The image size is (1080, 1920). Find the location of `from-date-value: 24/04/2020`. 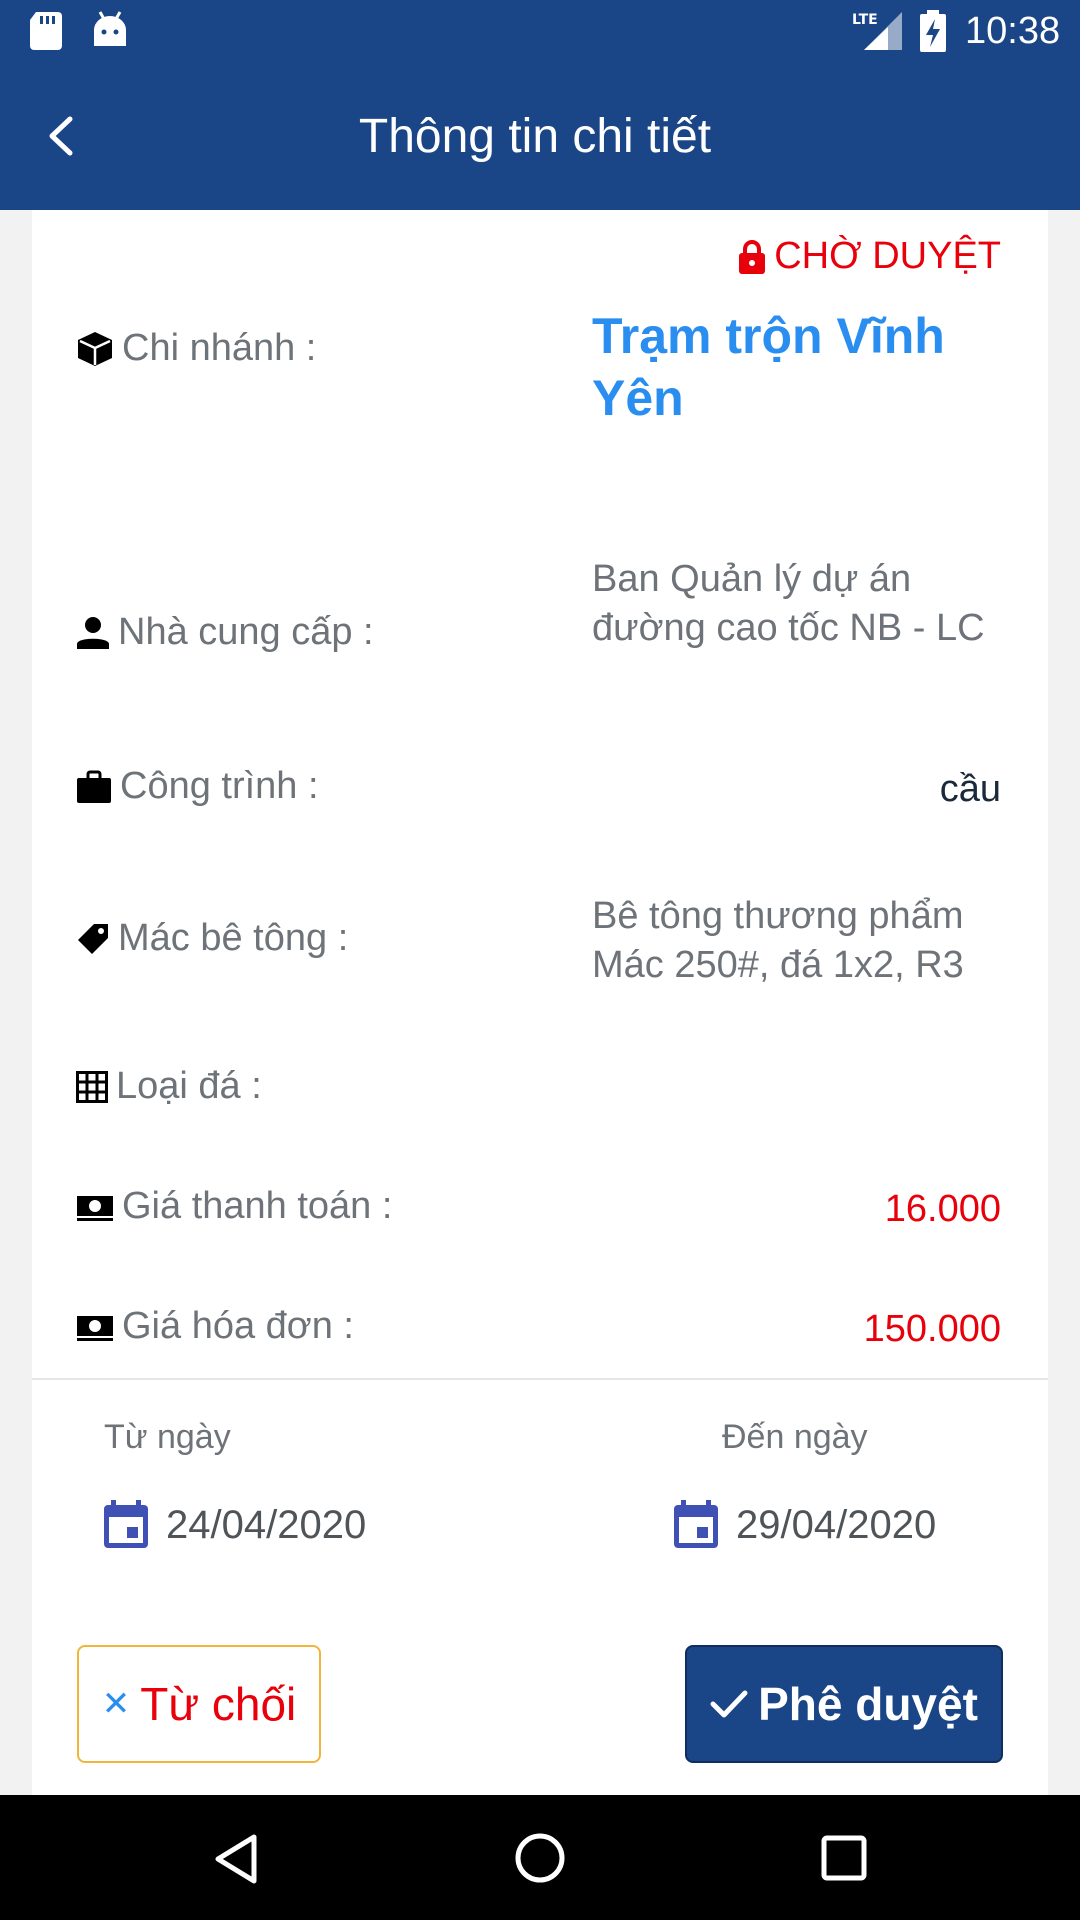

from-date-value: 24/04/2020 is located at coordinates (266, 1524).